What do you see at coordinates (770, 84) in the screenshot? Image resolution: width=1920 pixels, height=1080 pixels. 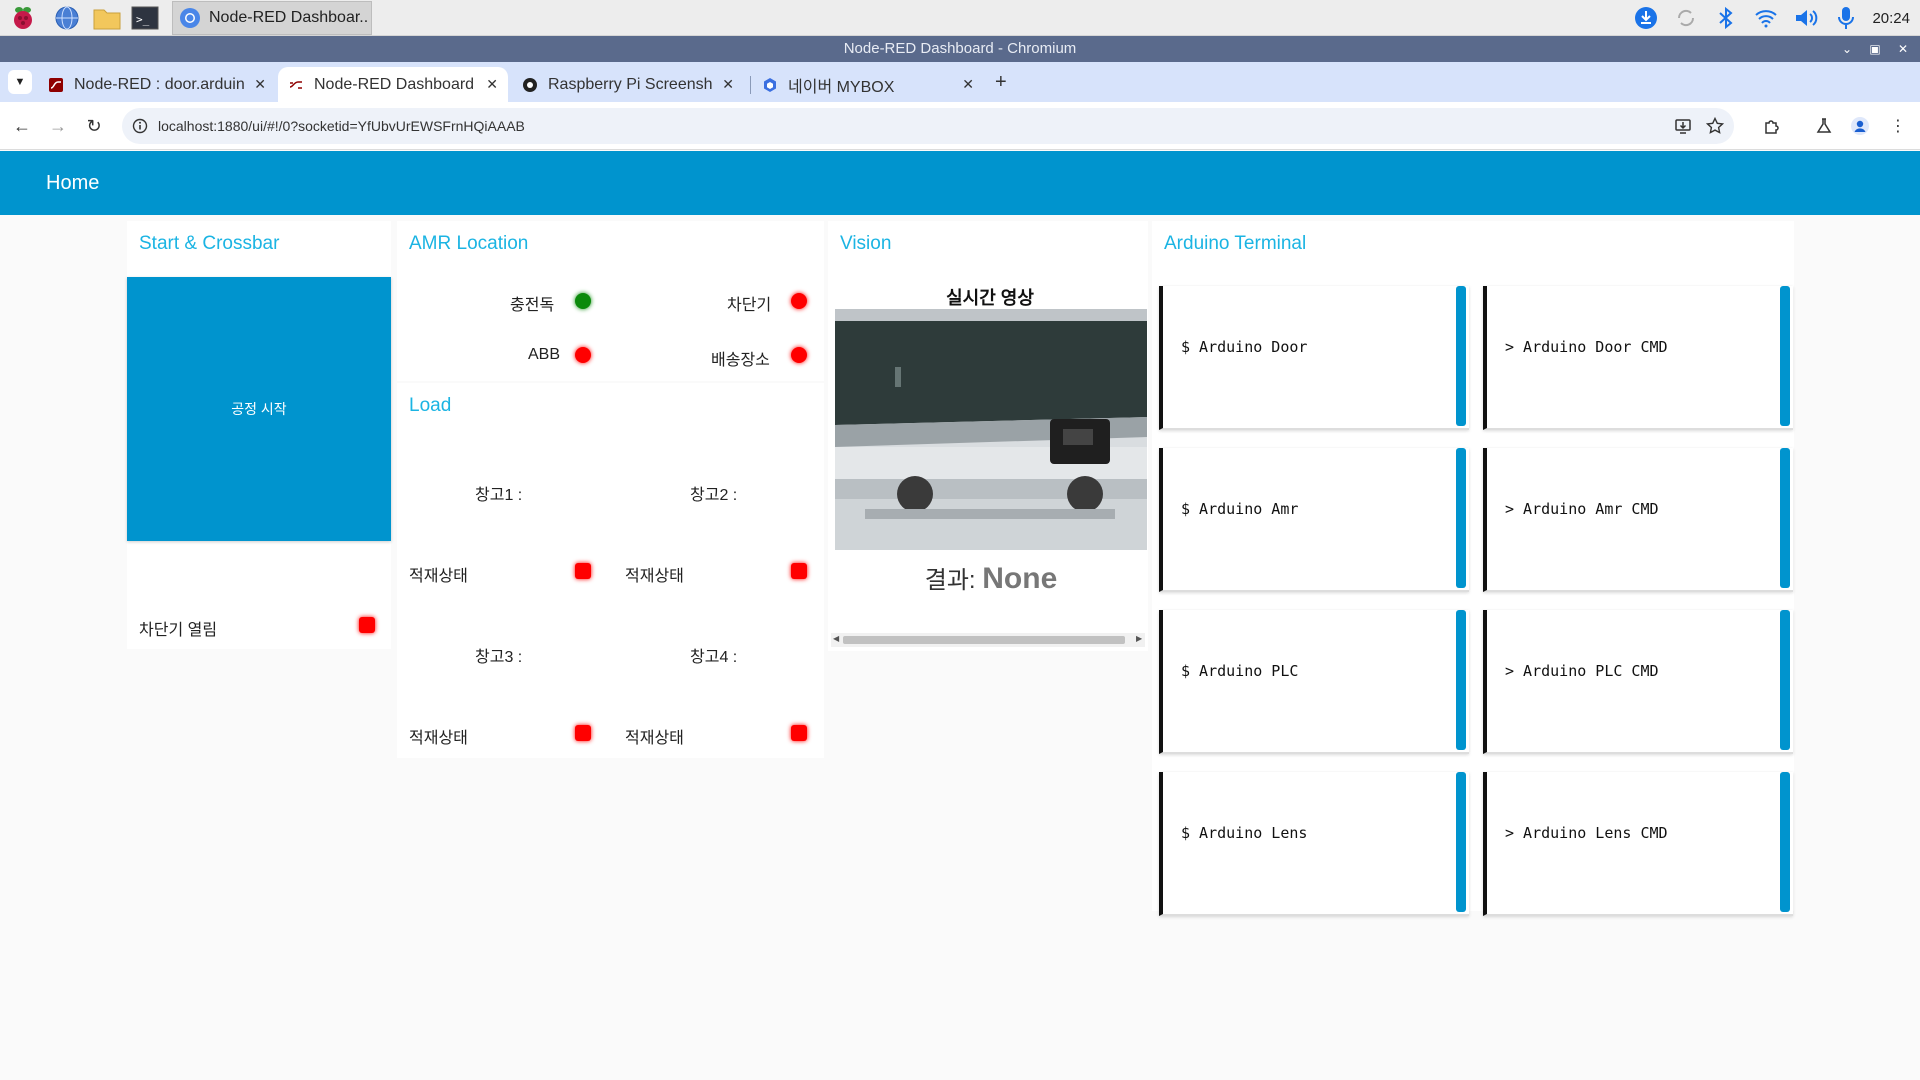 I see `mybox-favicon-icon` at bounding box center [770, 84].